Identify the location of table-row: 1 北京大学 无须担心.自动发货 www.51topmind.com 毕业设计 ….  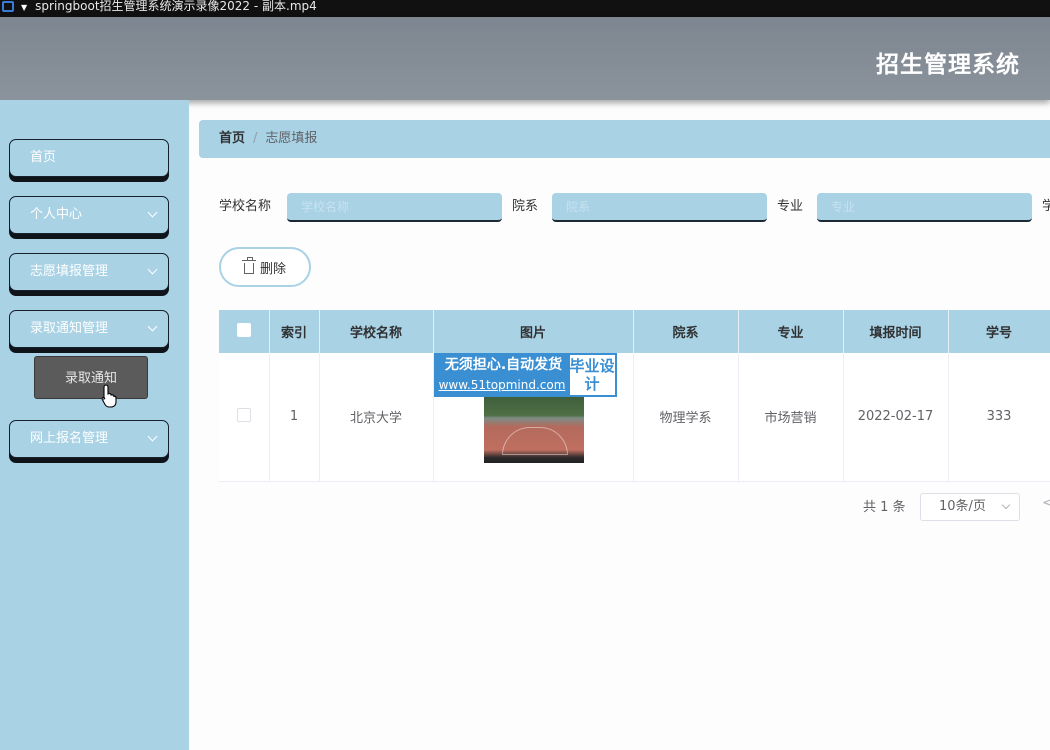
(634, 417).